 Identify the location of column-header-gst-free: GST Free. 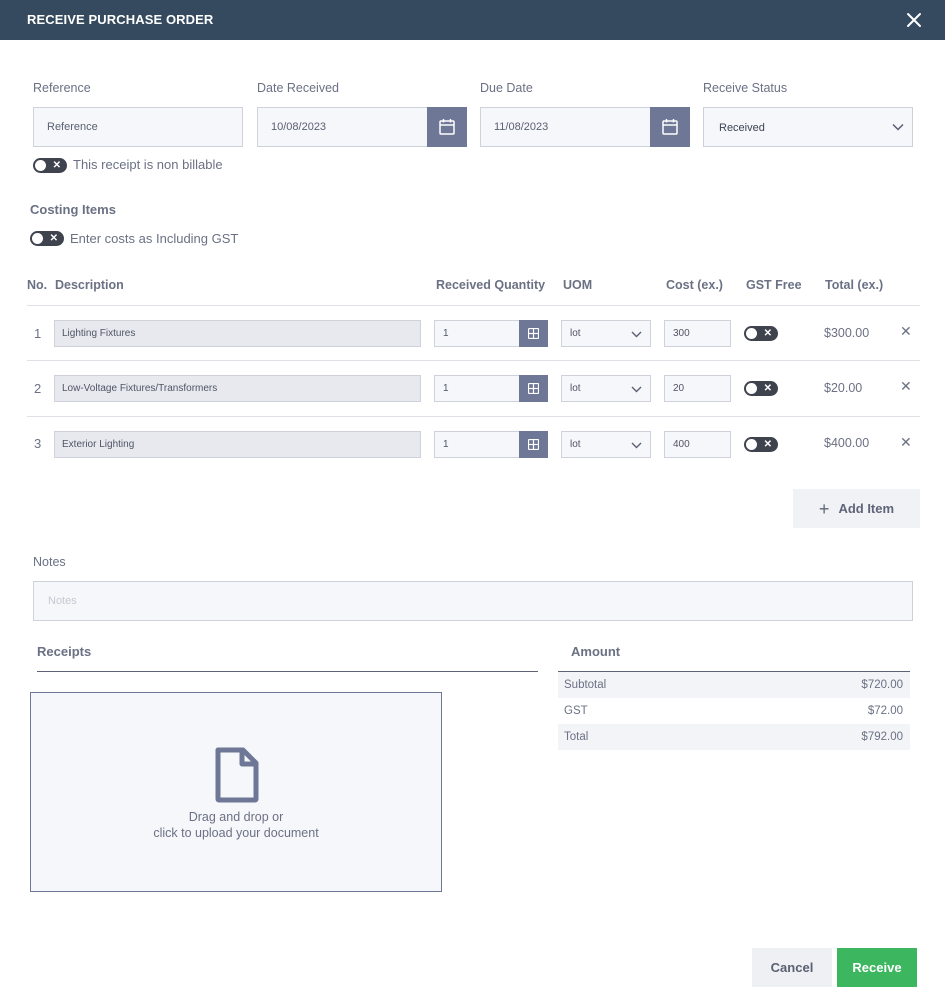
(774, 285).